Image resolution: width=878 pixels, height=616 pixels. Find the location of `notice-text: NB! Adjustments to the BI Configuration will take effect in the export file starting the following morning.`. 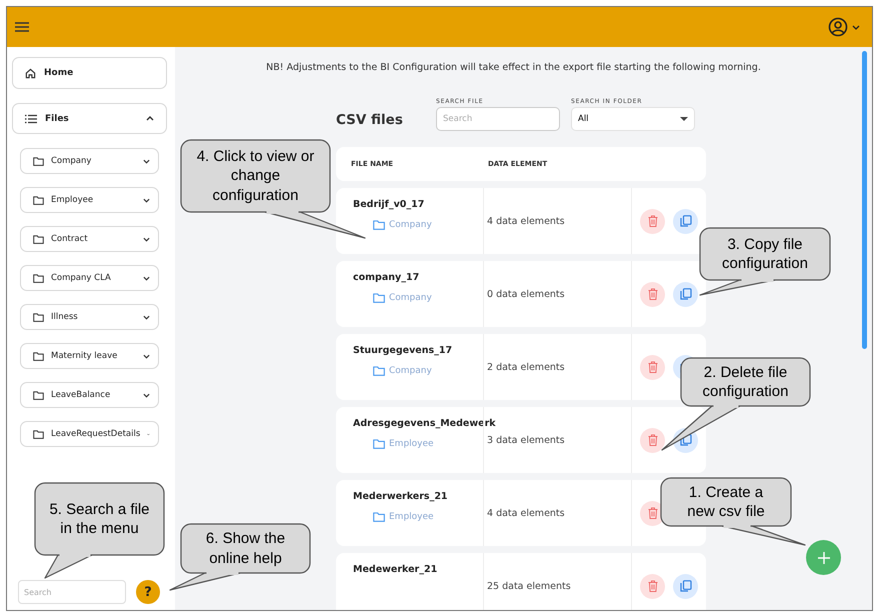

notice-text: NB! Adjustments to the BI Configuration will take effect in the export file starting the following morning. is located at coordinates (513, 67).